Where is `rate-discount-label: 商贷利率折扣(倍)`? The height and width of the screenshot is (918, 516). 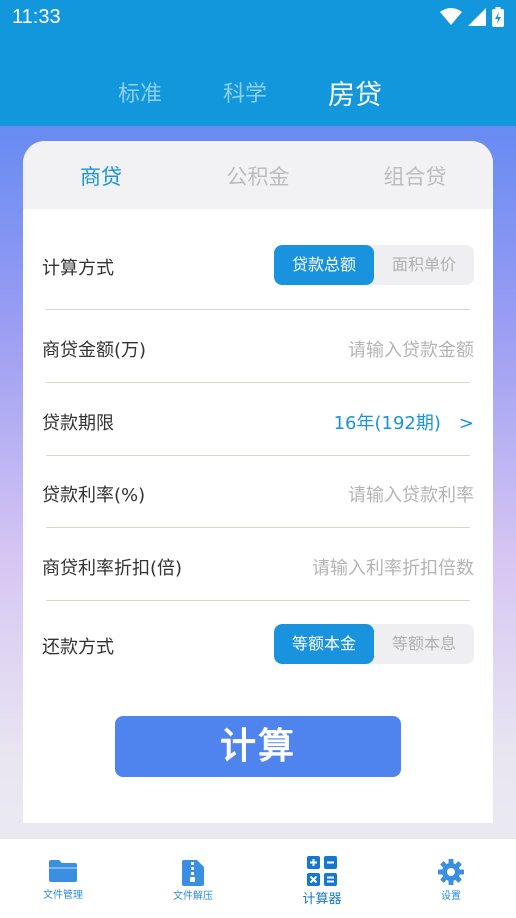 rate-discount-label: 商贷利率折扣(倍) is located at coordinates (112, 568).